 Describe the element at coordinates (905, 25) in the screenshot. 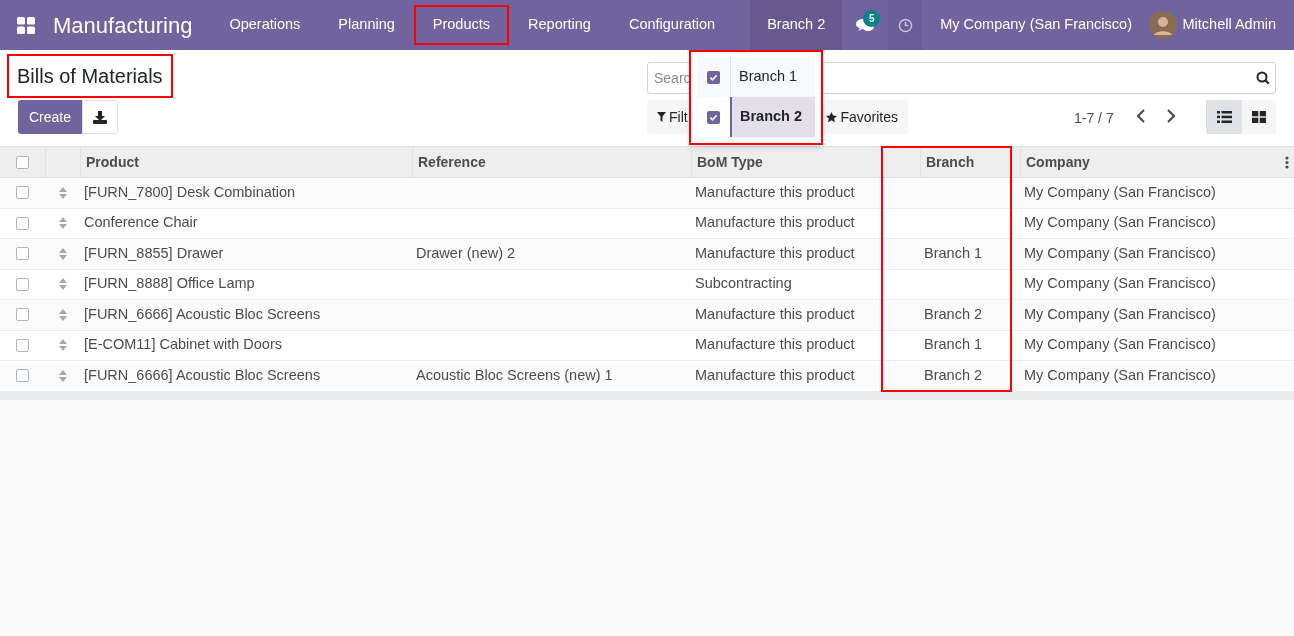

I see `clock-icon` at that location.